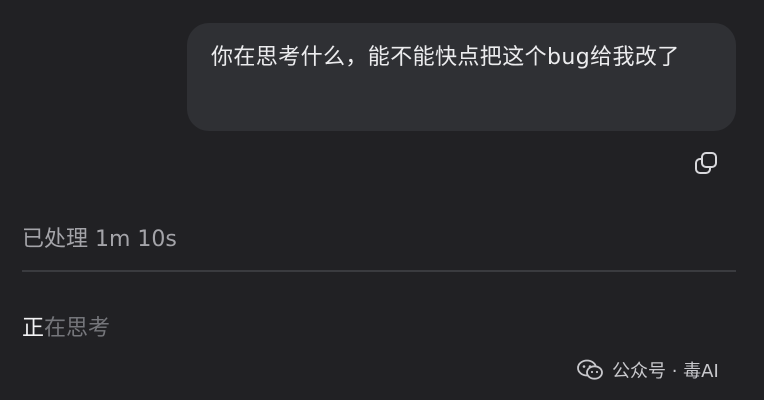  I want to click on watermark: 公众号 · 毒AI, so click(647, 370).